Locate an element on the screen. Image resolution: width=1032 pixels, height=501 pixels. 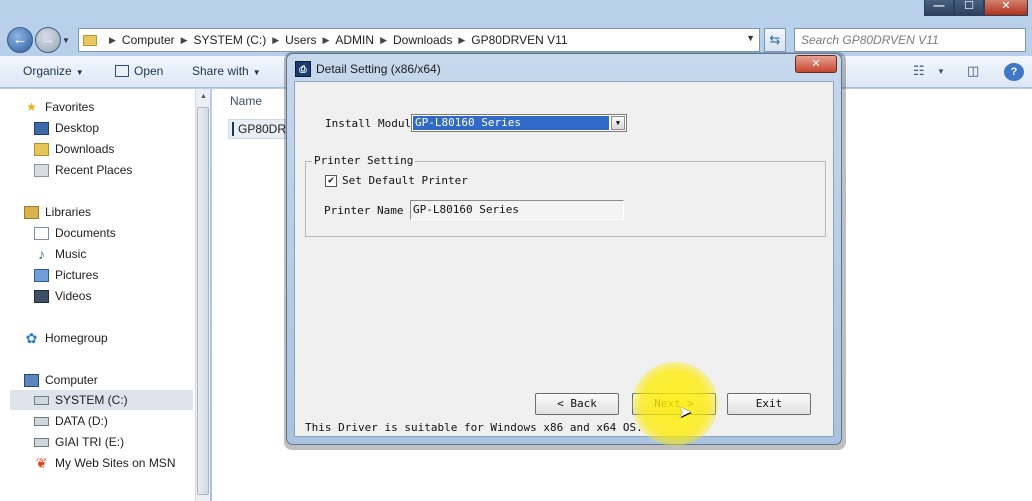
nav-scrollbar: ▲ is located at coordinates (202, 295).